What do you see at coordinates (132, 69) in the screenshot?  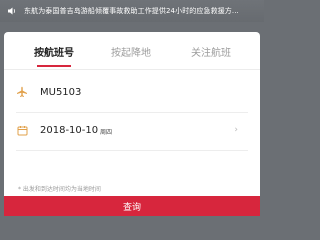 I see `tabs-divider` at bounding box center [132, 69].